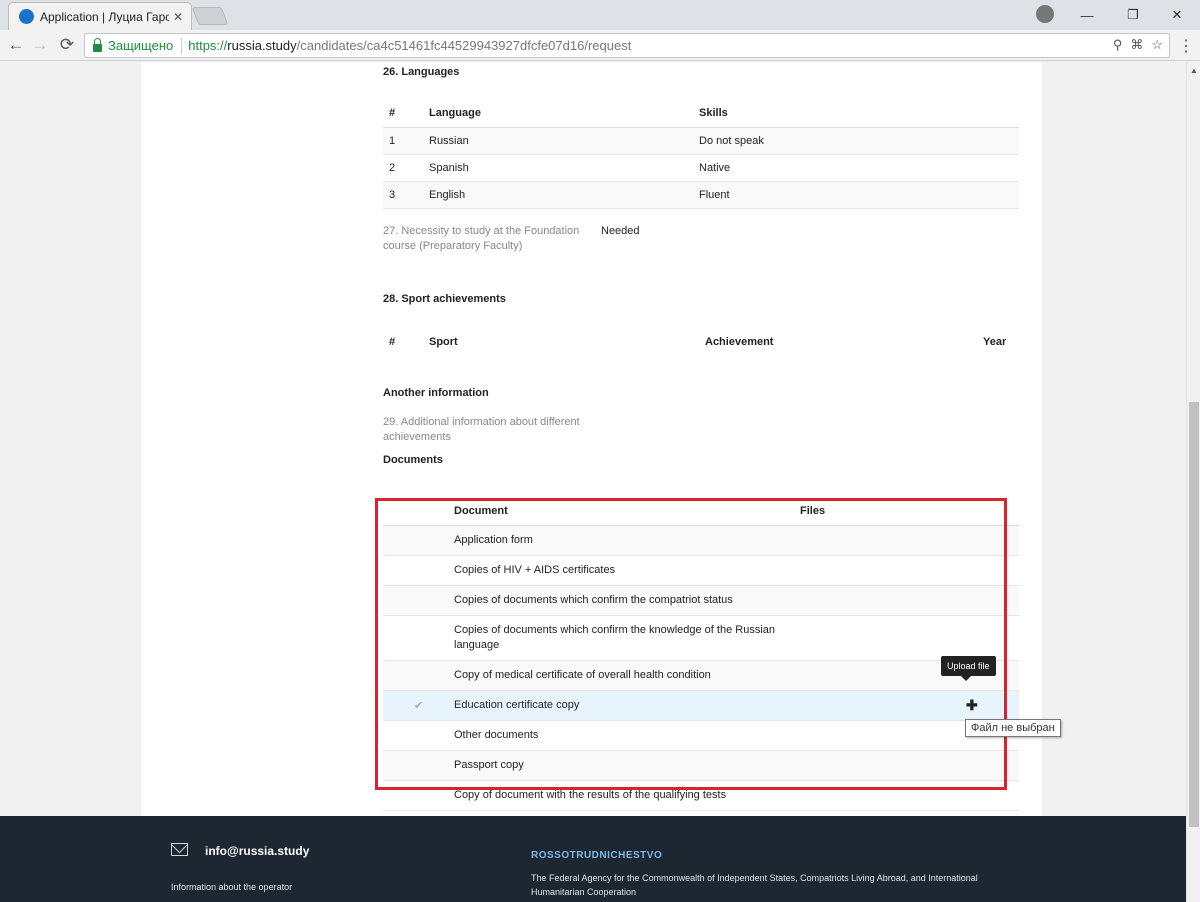  I want to click on scrollbar-thumb, so click(1194, 614).